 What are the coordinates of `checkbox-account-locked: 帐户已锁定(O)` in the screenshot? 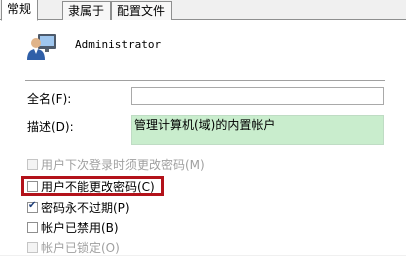 It's located at (73, 247).